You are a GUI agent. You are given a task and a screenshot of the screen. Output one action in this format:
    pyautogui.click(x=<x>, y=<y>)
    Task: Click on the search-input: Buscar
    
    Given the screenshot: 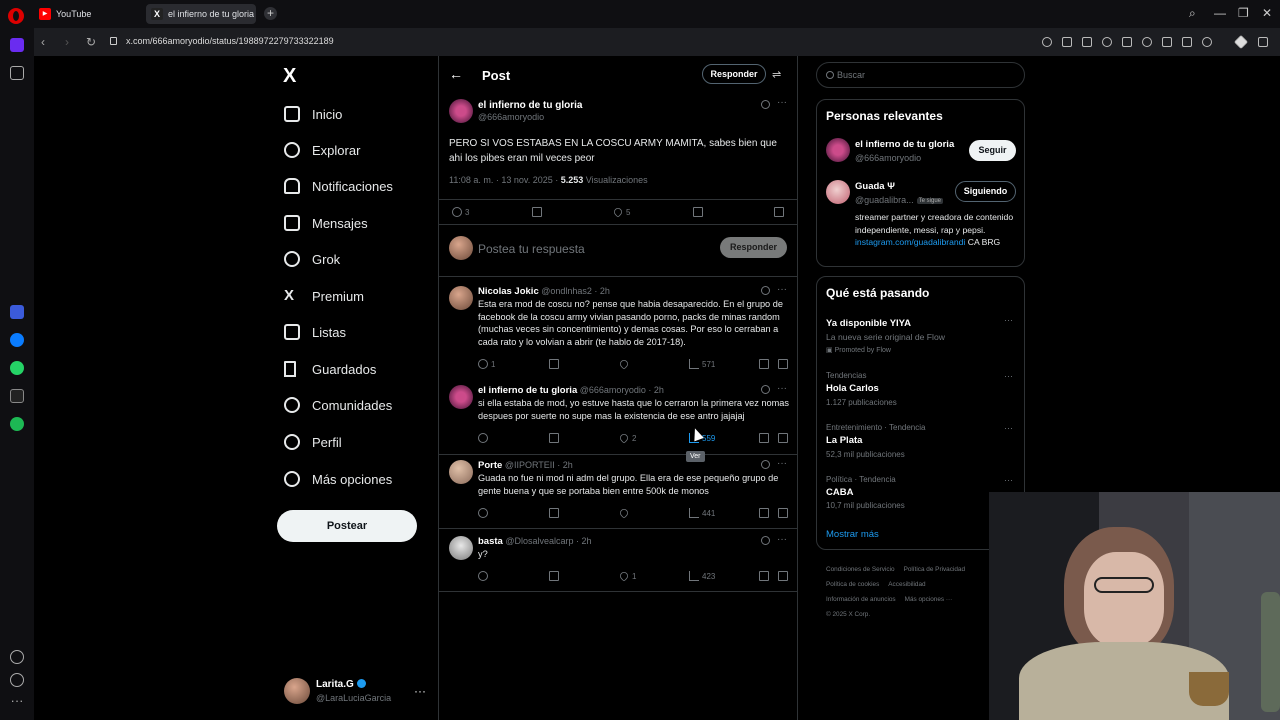 What is the action you would take?
    pyautogui.click(x=920, y=75)
    